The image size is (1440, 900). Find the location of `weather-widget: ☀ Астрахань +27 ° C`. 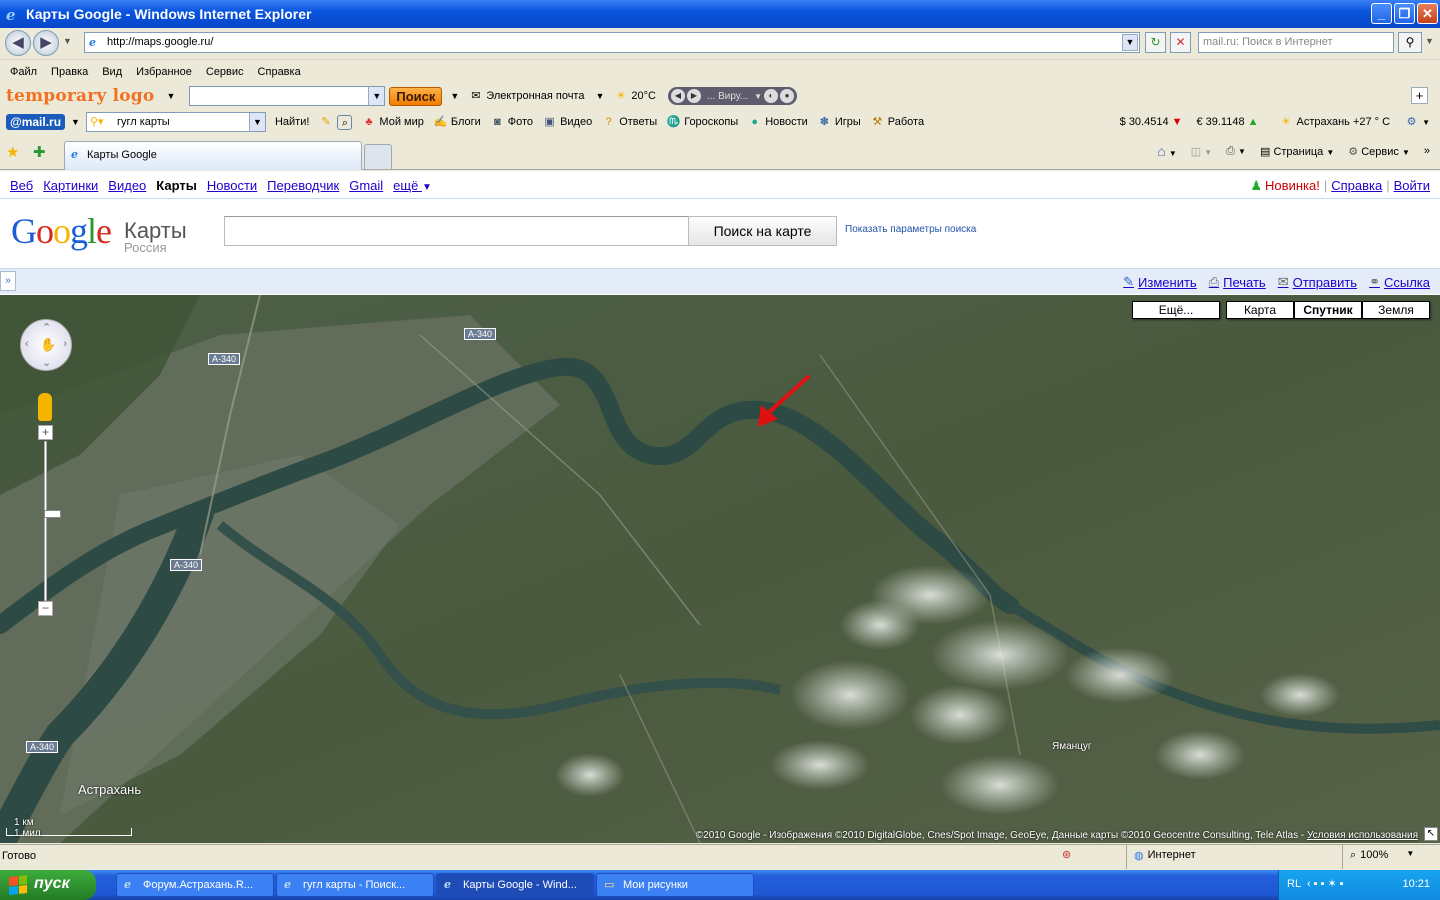

weather-widget: ☀ Астрахань +27 ° C is located at coordinates (1334, 122).